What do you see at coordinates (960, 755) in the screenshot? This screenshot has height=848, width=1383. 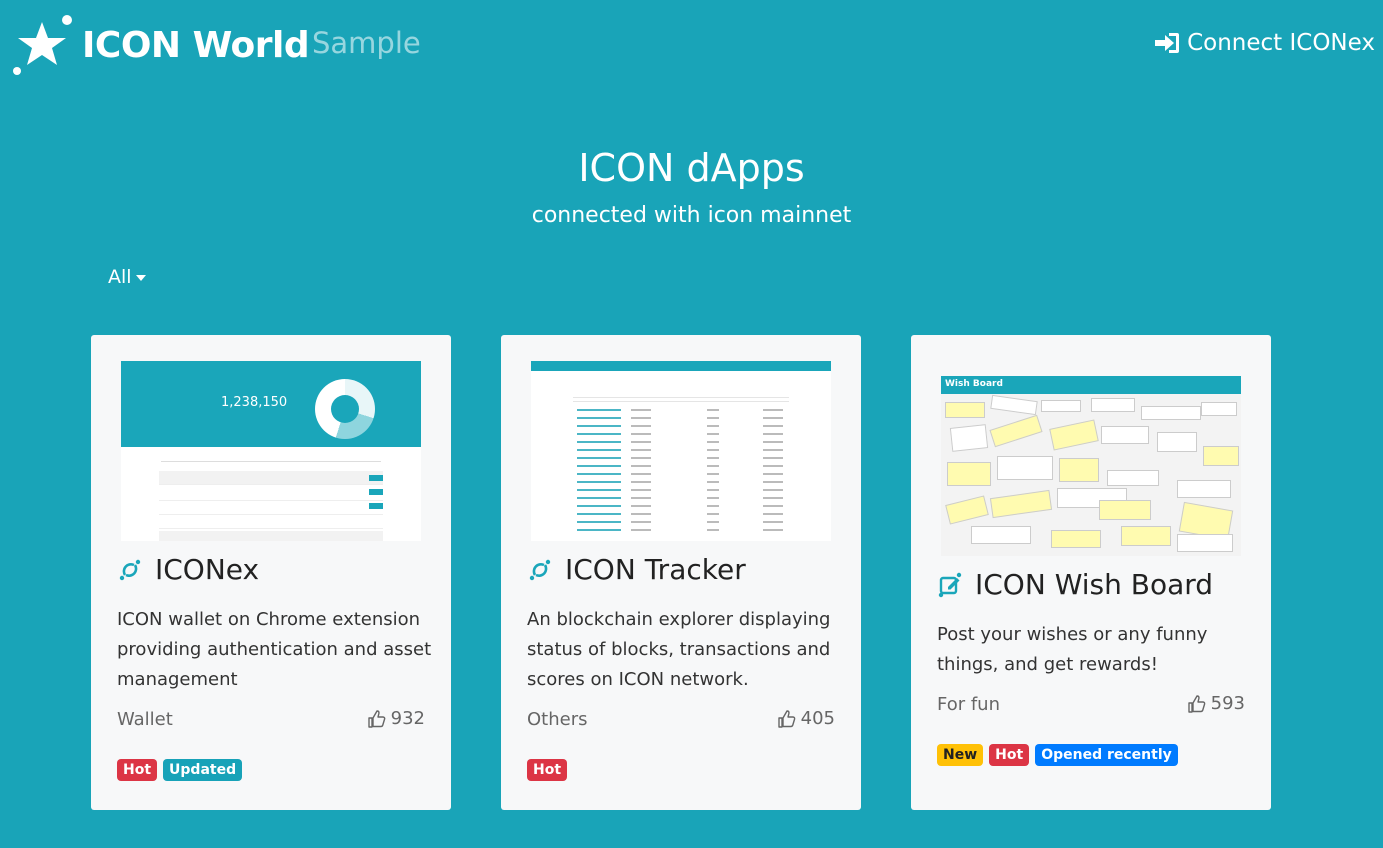 I see `new-badge: New` at bounding box center [960, 755].